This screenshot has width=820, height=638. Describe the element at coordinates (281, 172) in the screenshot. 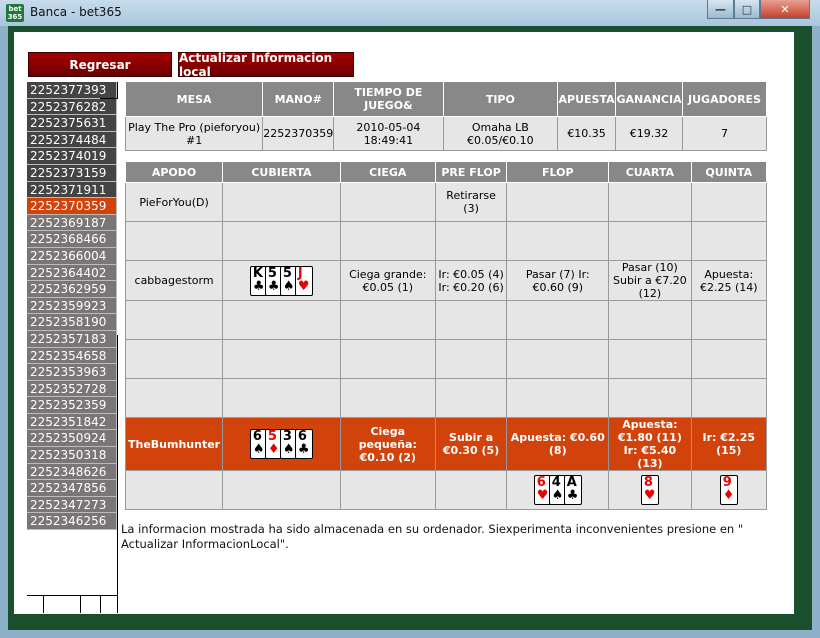

I see `header-cubierta: CUBIERTA` at that location.